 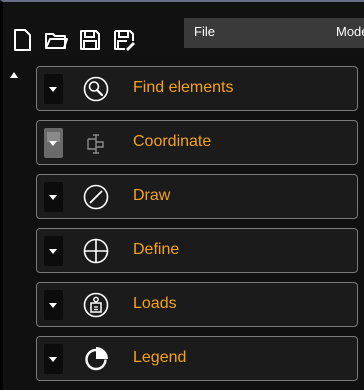 I want to click on coordinate-icon, so click(x=96, y=143).